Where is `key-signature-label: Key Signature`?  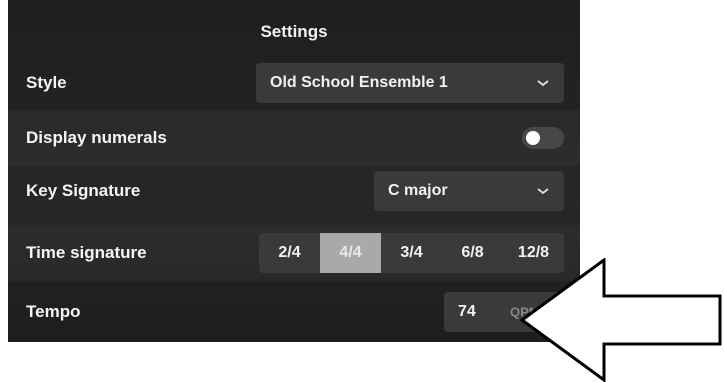 key-signature-label: Key Signature is located at coordinates (83, 190).